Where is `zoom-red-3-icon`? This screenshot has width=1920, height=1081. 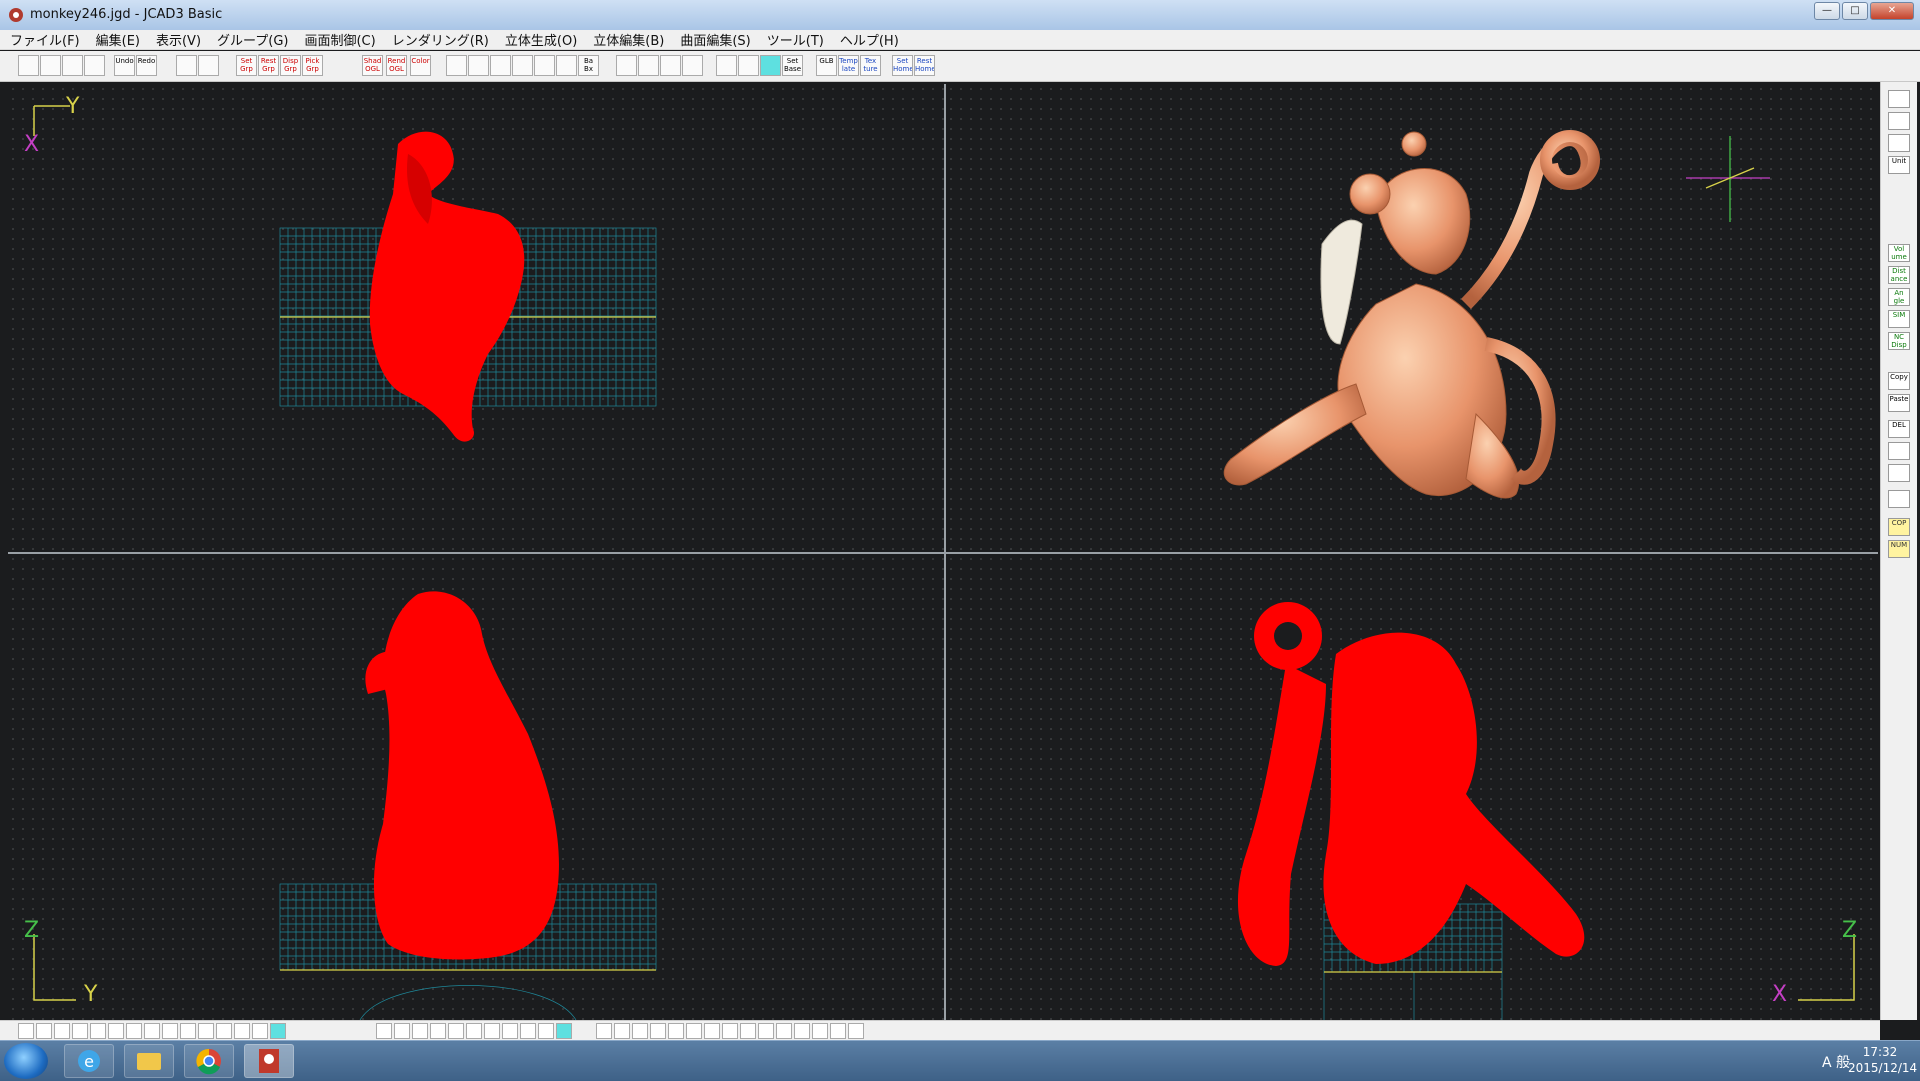
zoom-red-3-icon is located at coordinates (670, 65).